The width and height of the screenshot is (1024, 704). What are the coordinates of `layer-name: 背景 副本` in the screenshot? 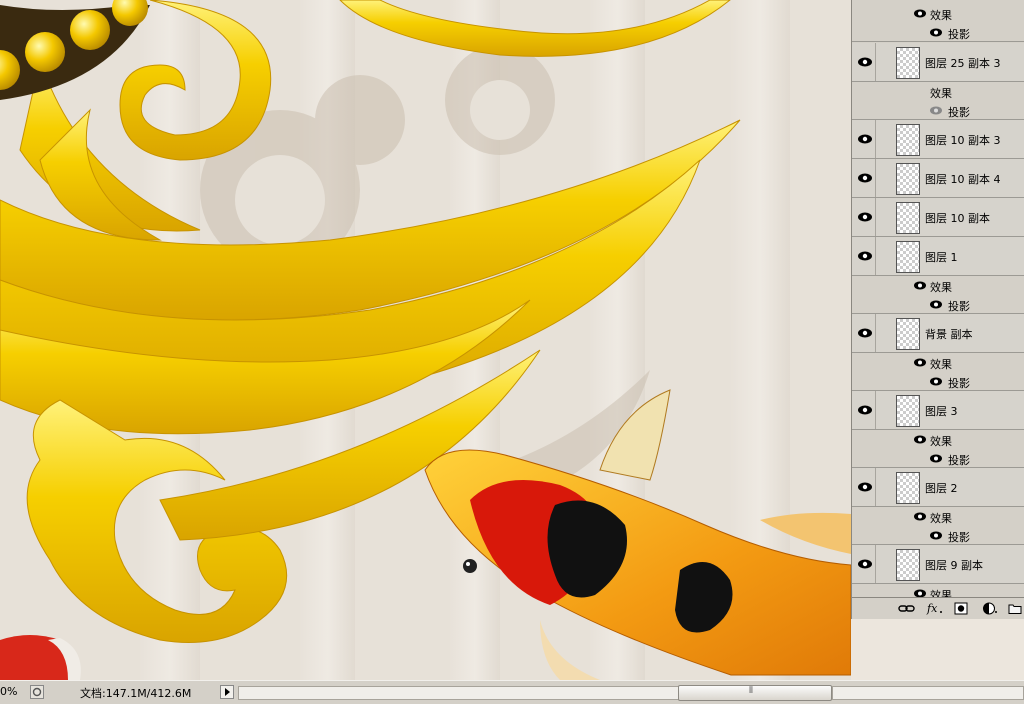 It's located at (949, 334).